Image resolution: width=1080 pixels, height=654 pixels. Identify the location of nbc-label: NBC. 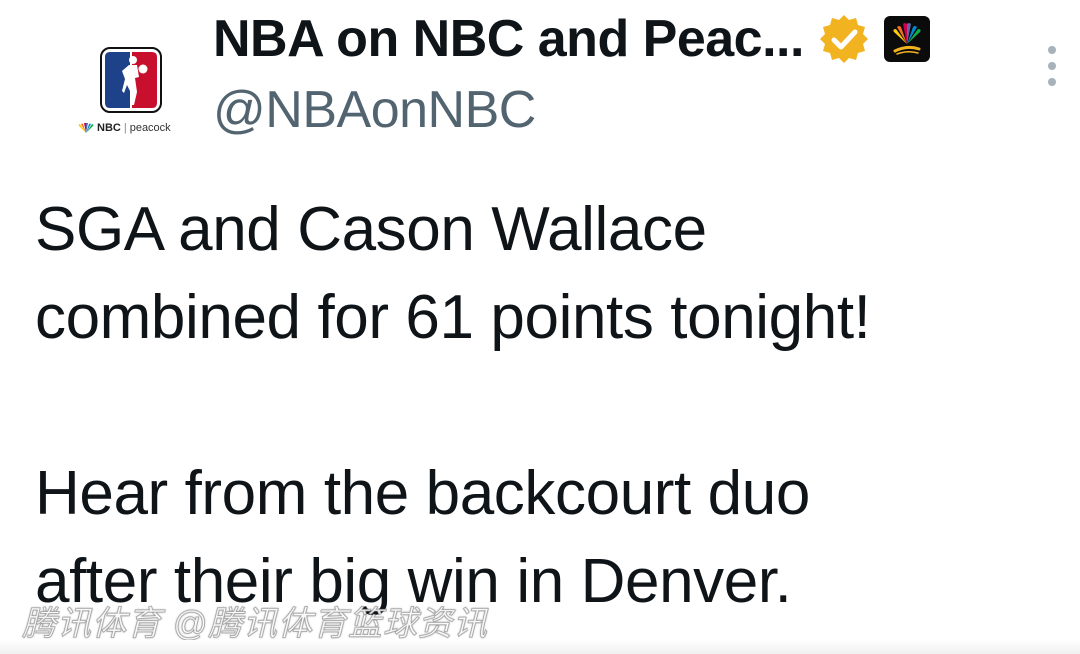
(109, 128).